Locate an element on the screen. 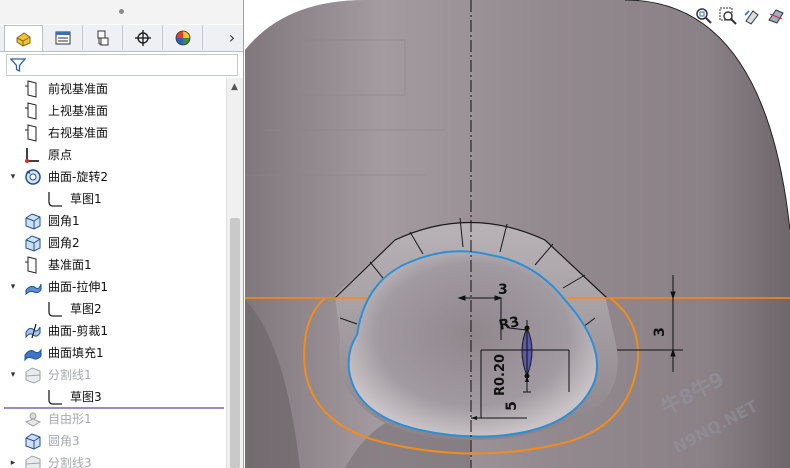 The image size is (790, 468). zoom-to-fit-icon is located at coordinates (704, 16).